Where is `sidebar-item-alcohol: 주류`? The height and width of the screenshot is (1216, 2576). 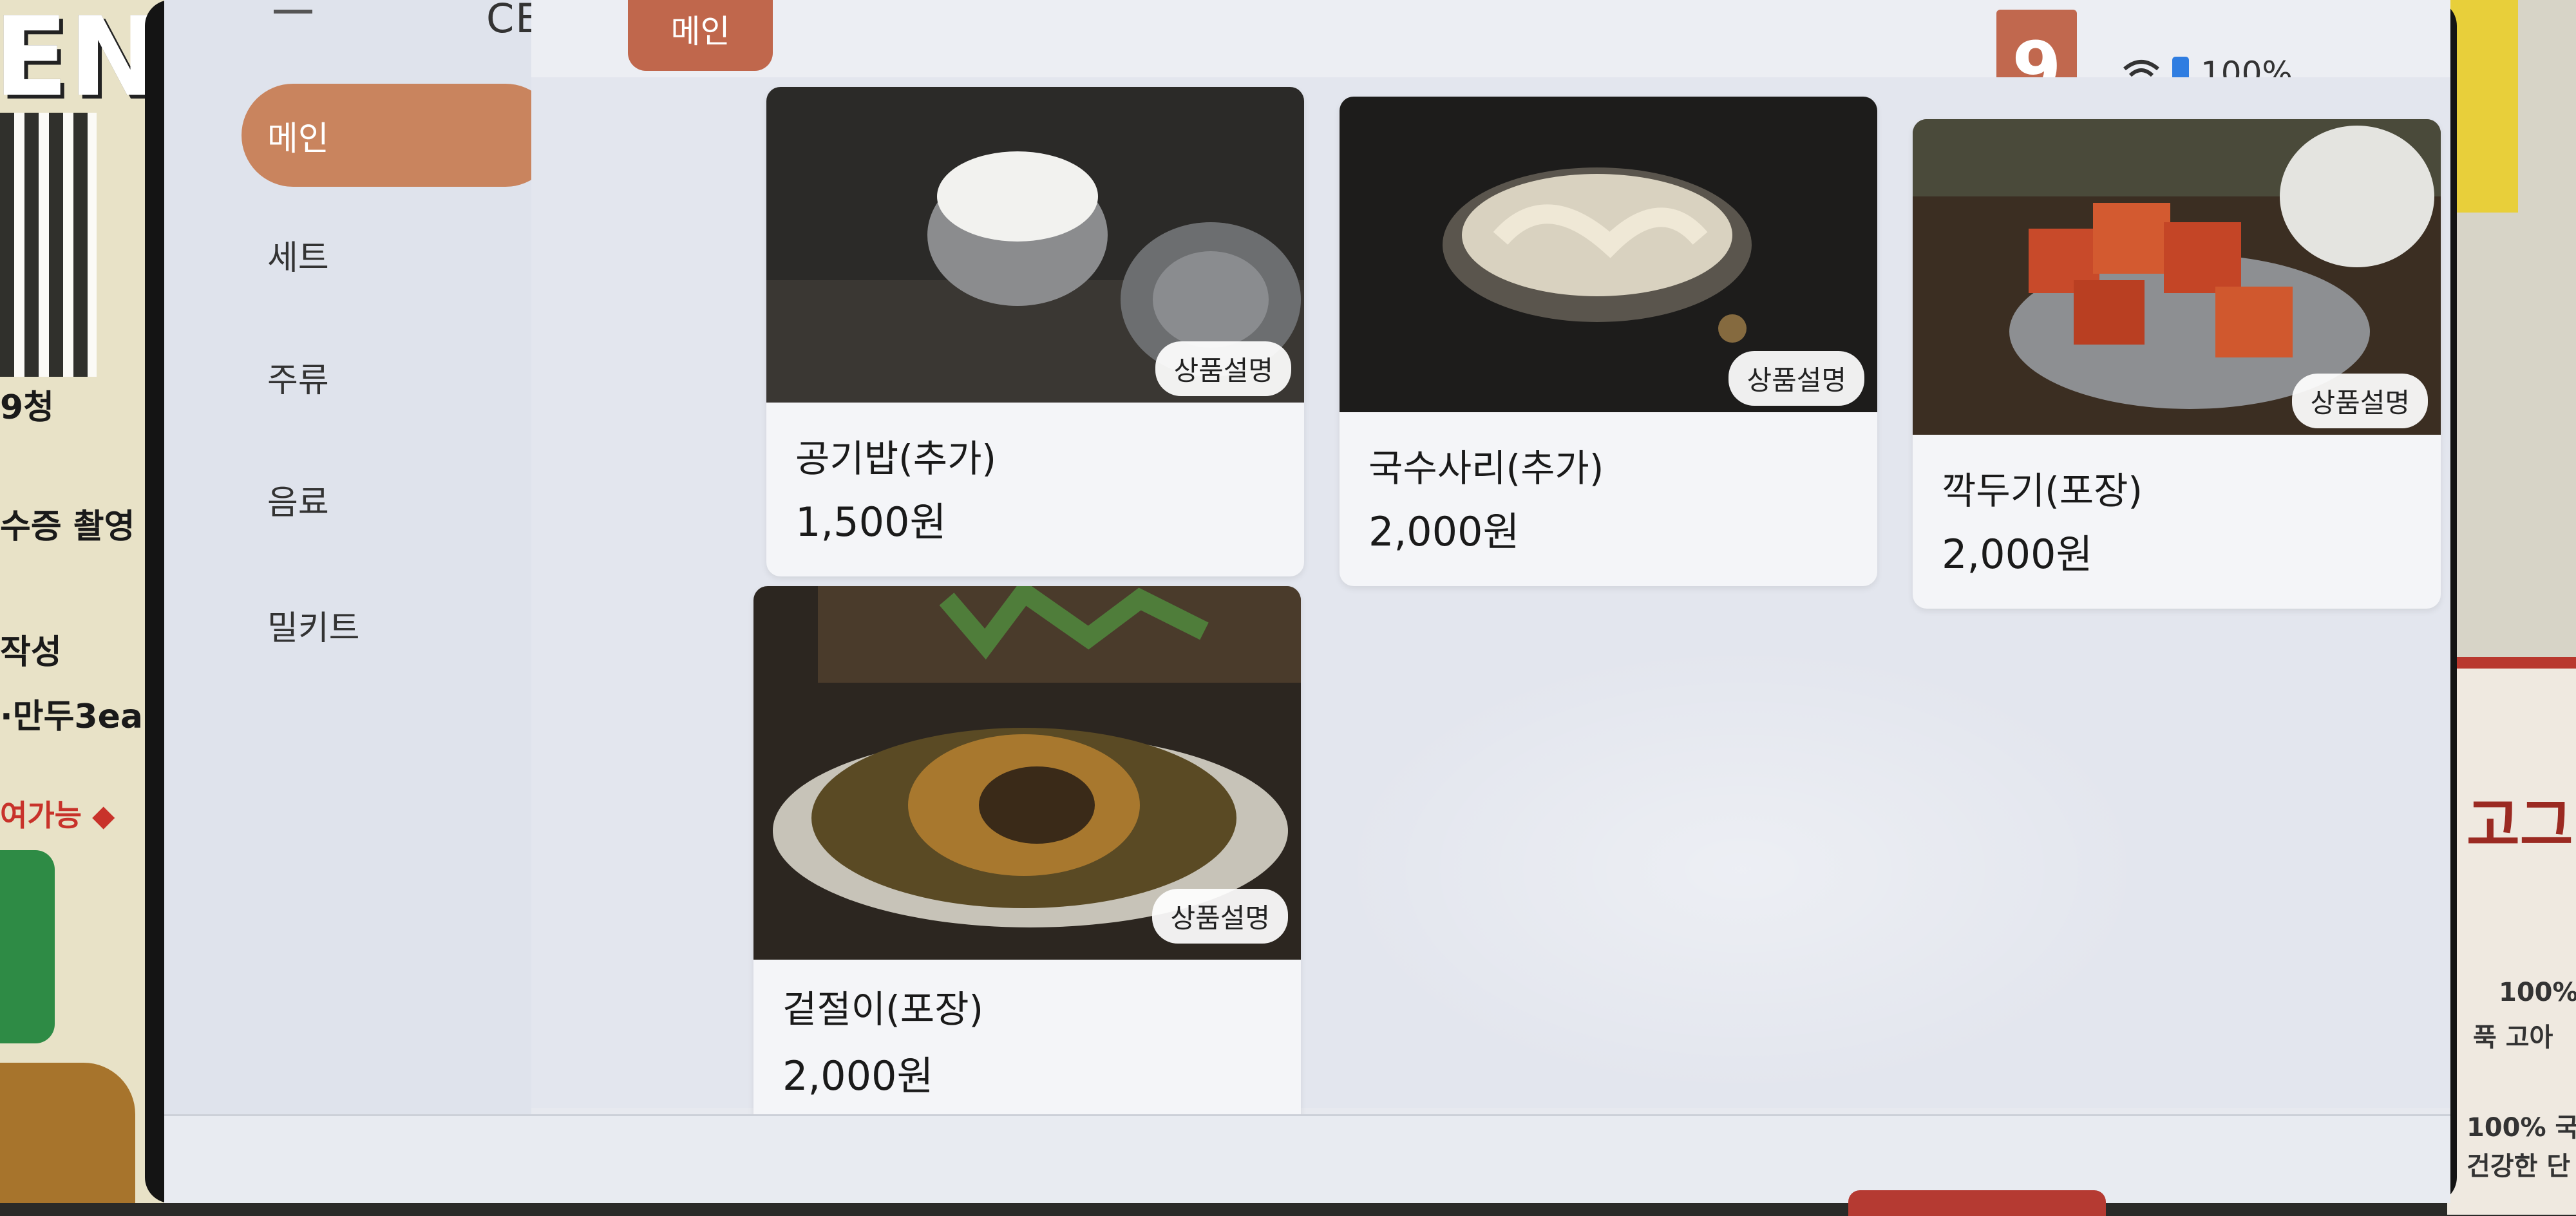
sidebar-item-alcohol: 주류 is located at coordinates (399, 376).